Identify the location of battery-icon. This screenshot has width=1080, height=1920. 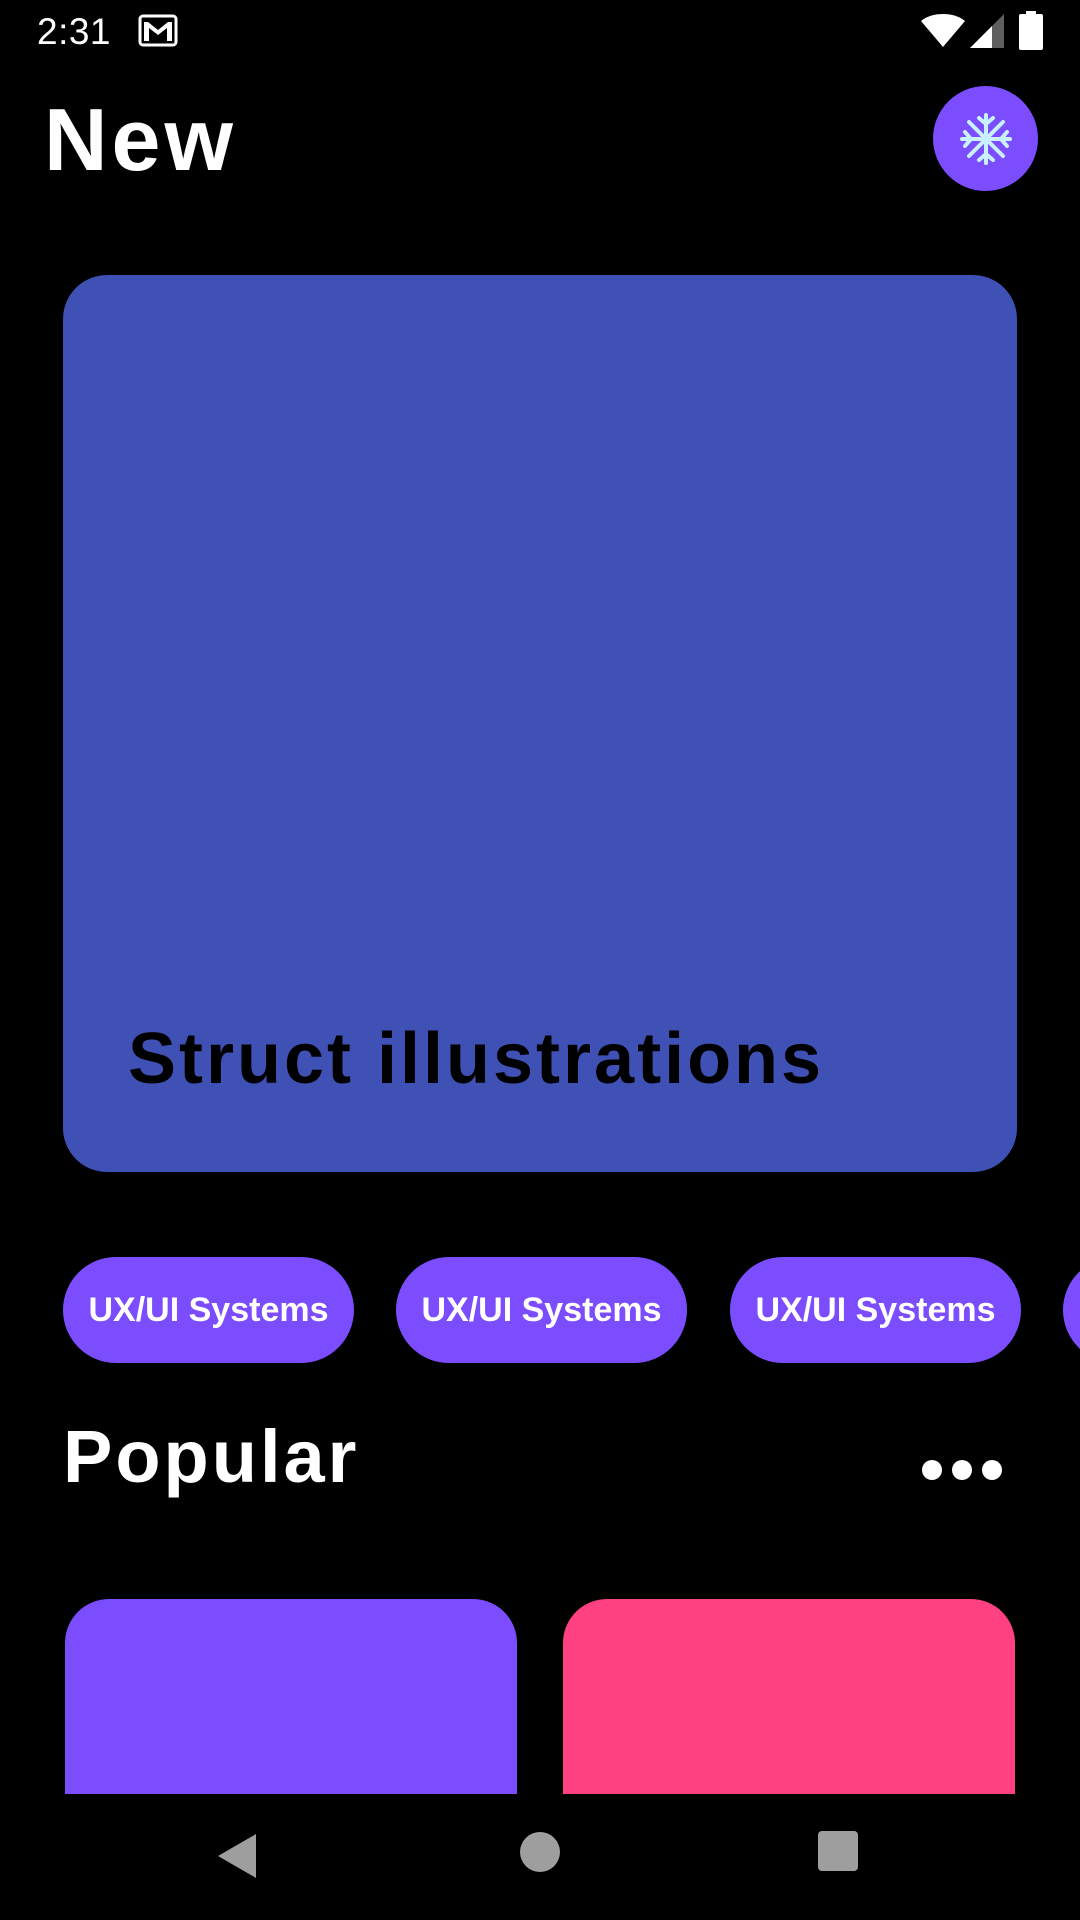
(1031, 30).